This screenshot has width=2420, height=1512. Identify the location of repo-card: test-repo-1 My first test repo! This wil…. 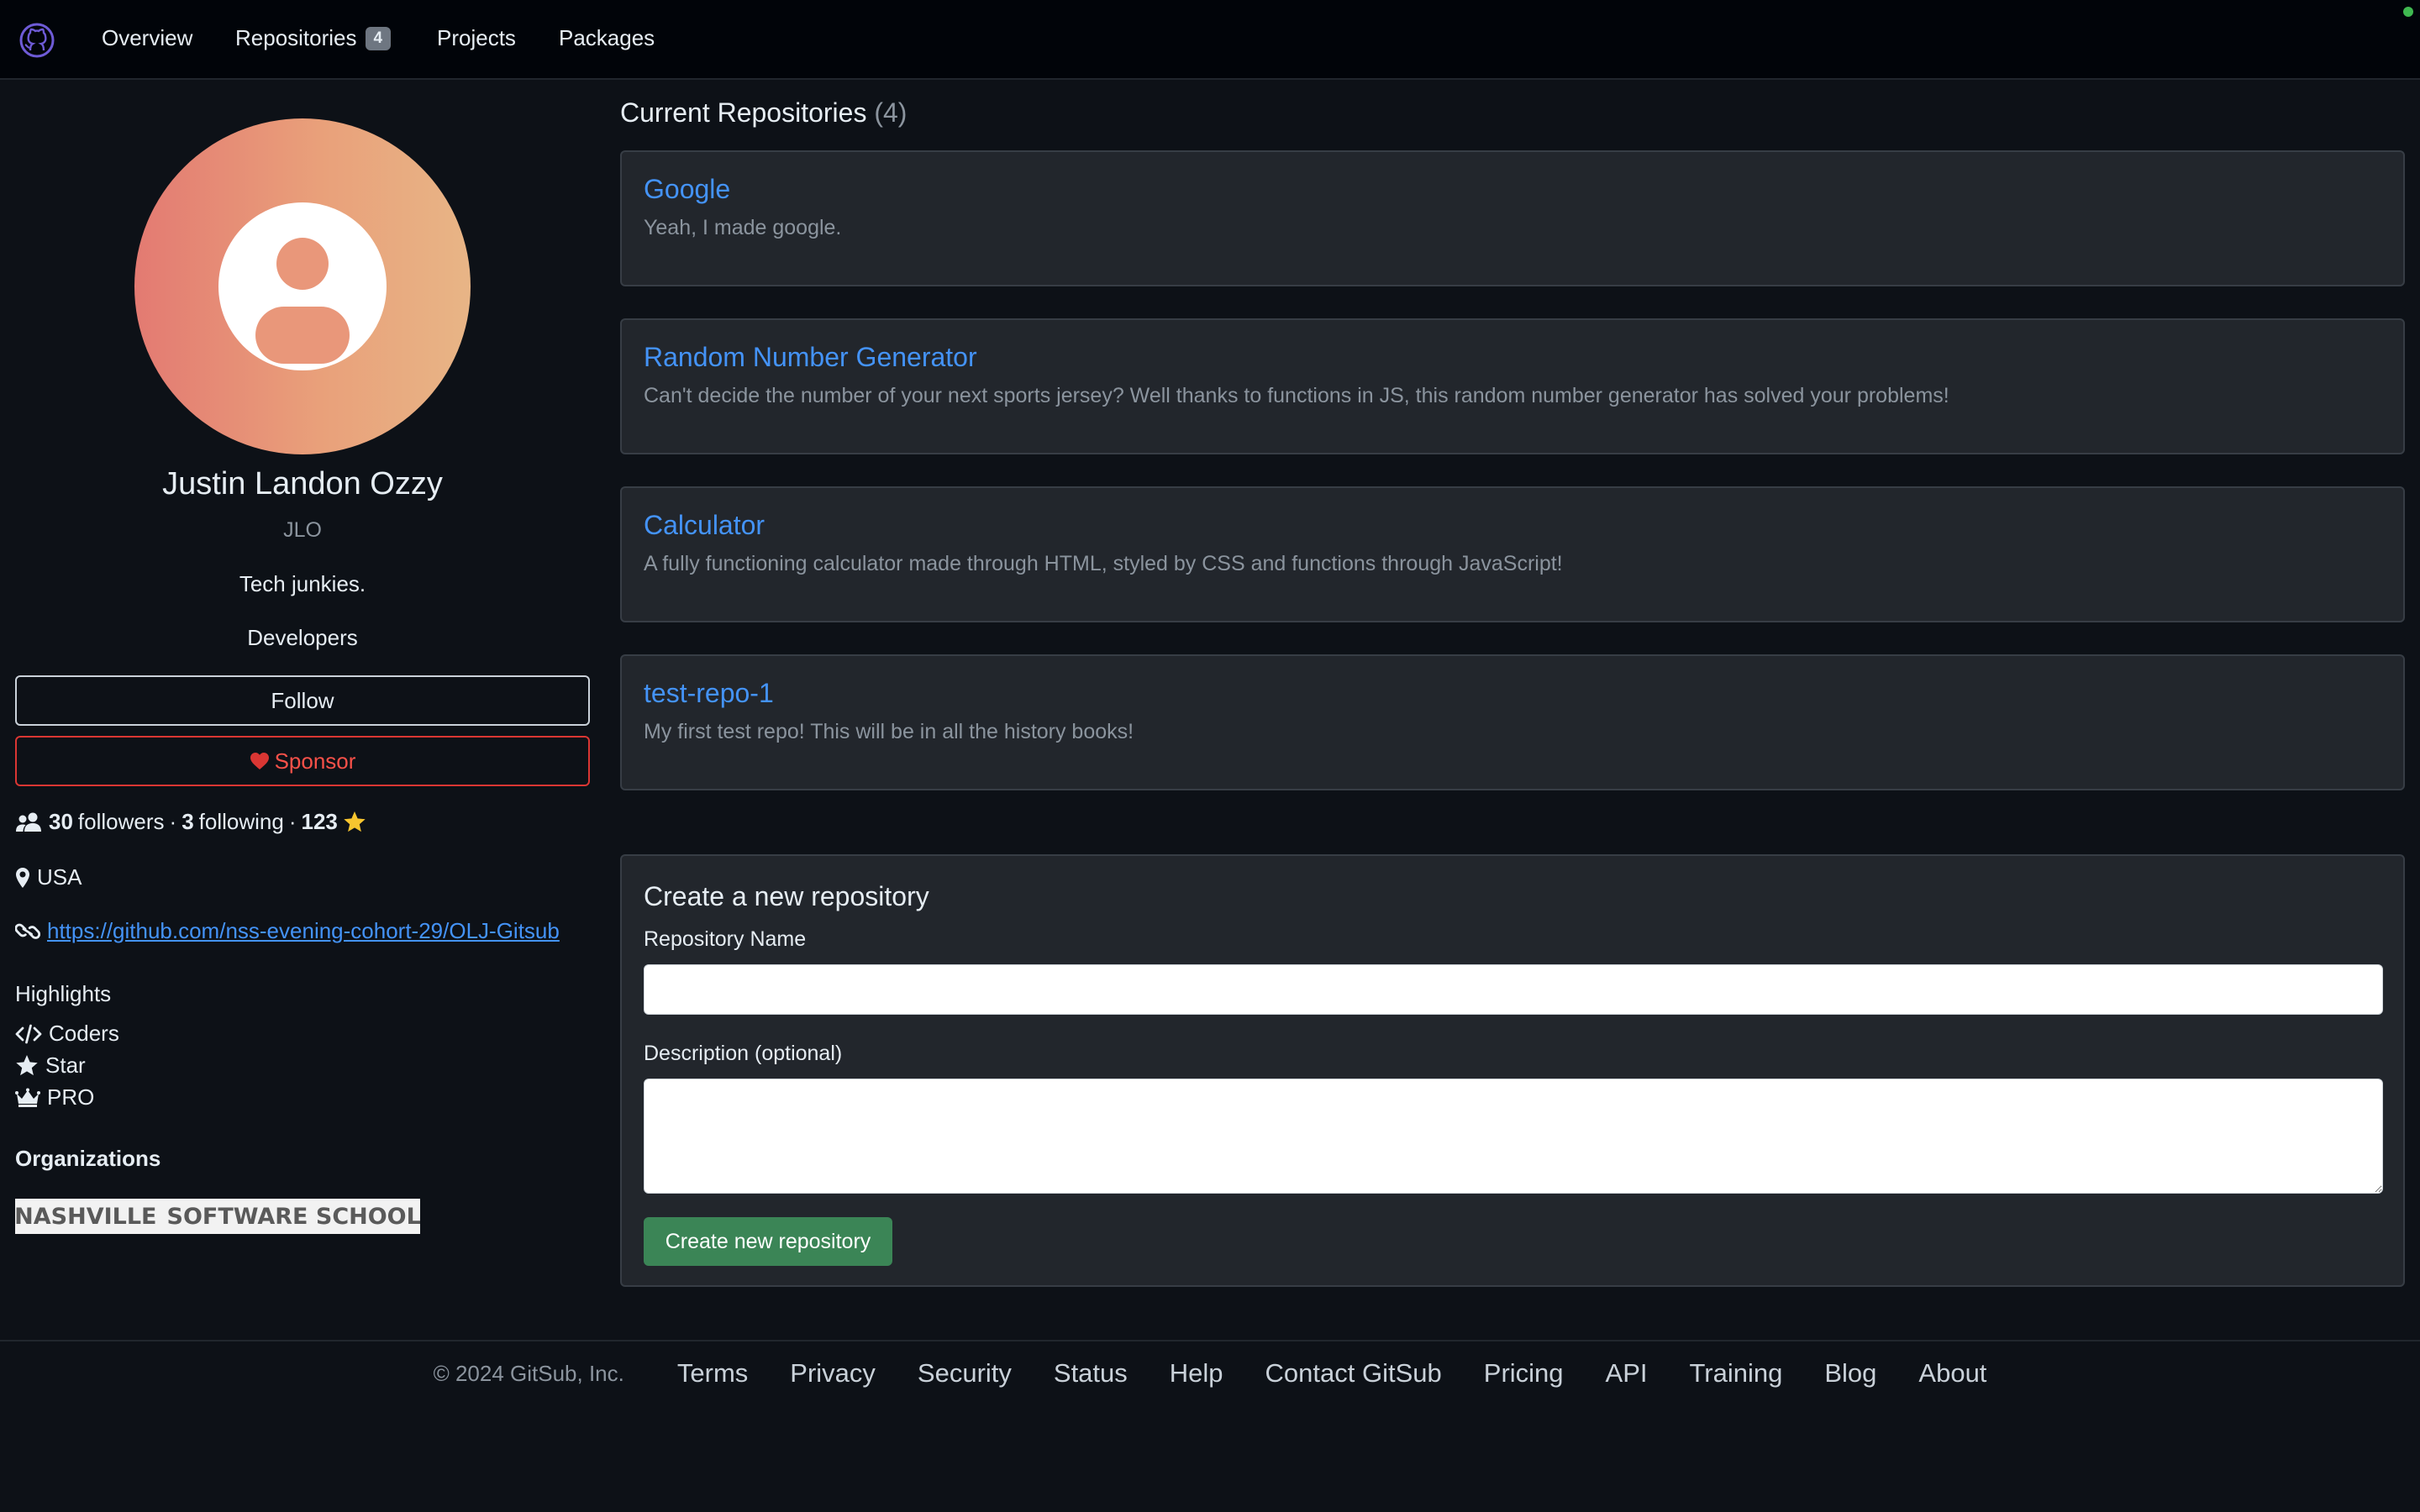
(1512, 722).